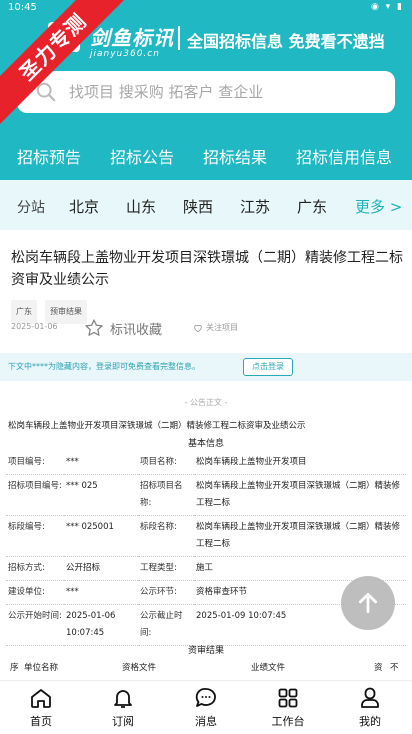  What do you see at coordinates (235, 156) in the screenshot?
I see `tab-bid-result: 招标结果` at bounding box center [235, 156].